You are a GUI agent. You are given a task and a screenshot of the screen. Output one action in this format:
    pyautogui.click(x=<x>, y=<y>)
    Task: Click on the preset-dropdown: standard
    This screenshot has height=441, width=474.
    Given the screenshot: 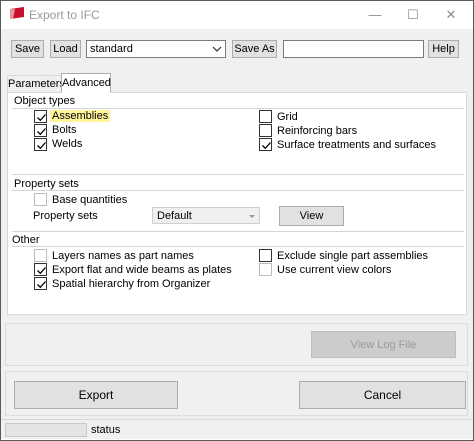 What is the action you would take?
    pyautogui.click(x=156, y=49)
    